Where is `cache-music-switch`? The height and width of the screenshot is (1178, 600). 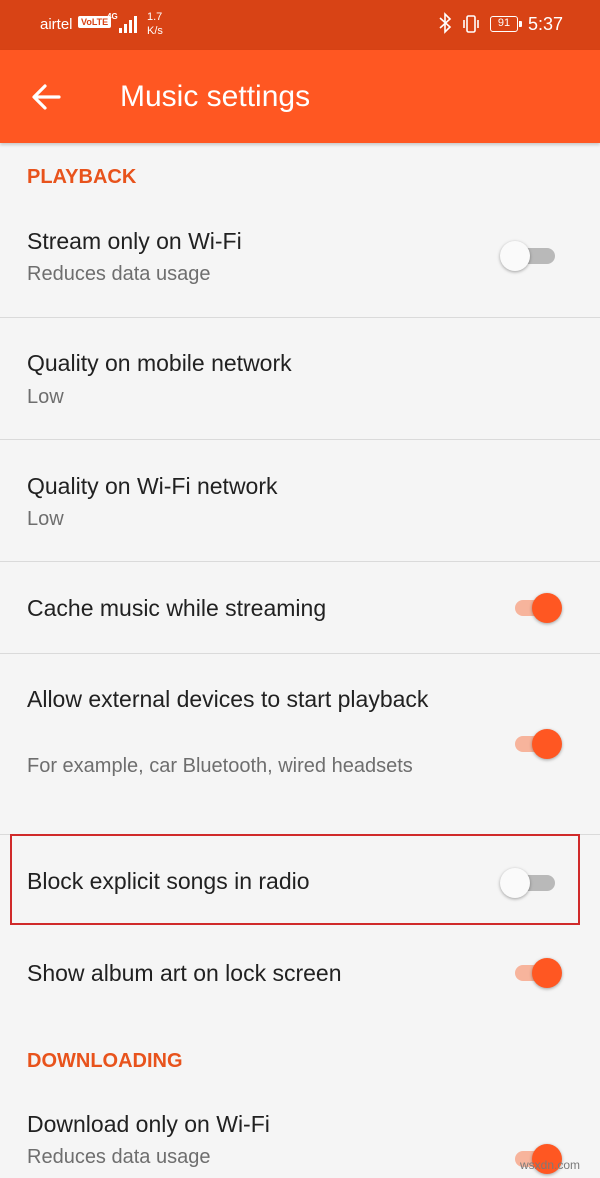 cache-music-switch is located at coordinates (531, 607).